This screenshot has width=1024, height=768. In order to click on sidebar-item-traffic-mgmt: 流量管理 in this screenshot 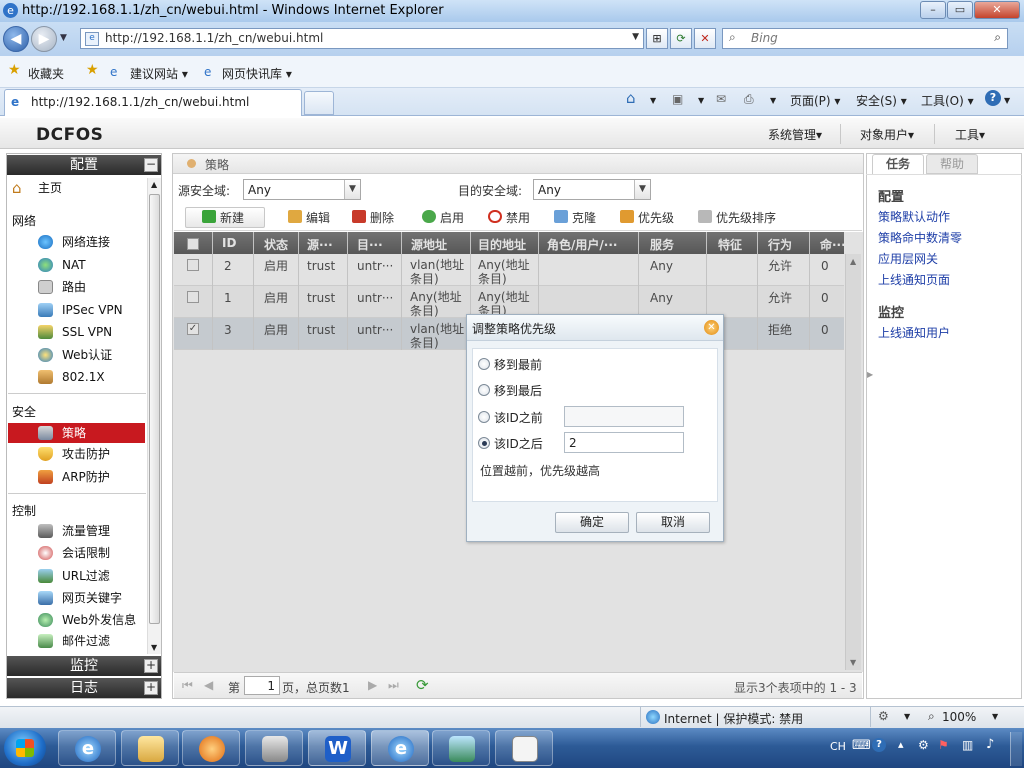, I will do `click(77, 531)`.